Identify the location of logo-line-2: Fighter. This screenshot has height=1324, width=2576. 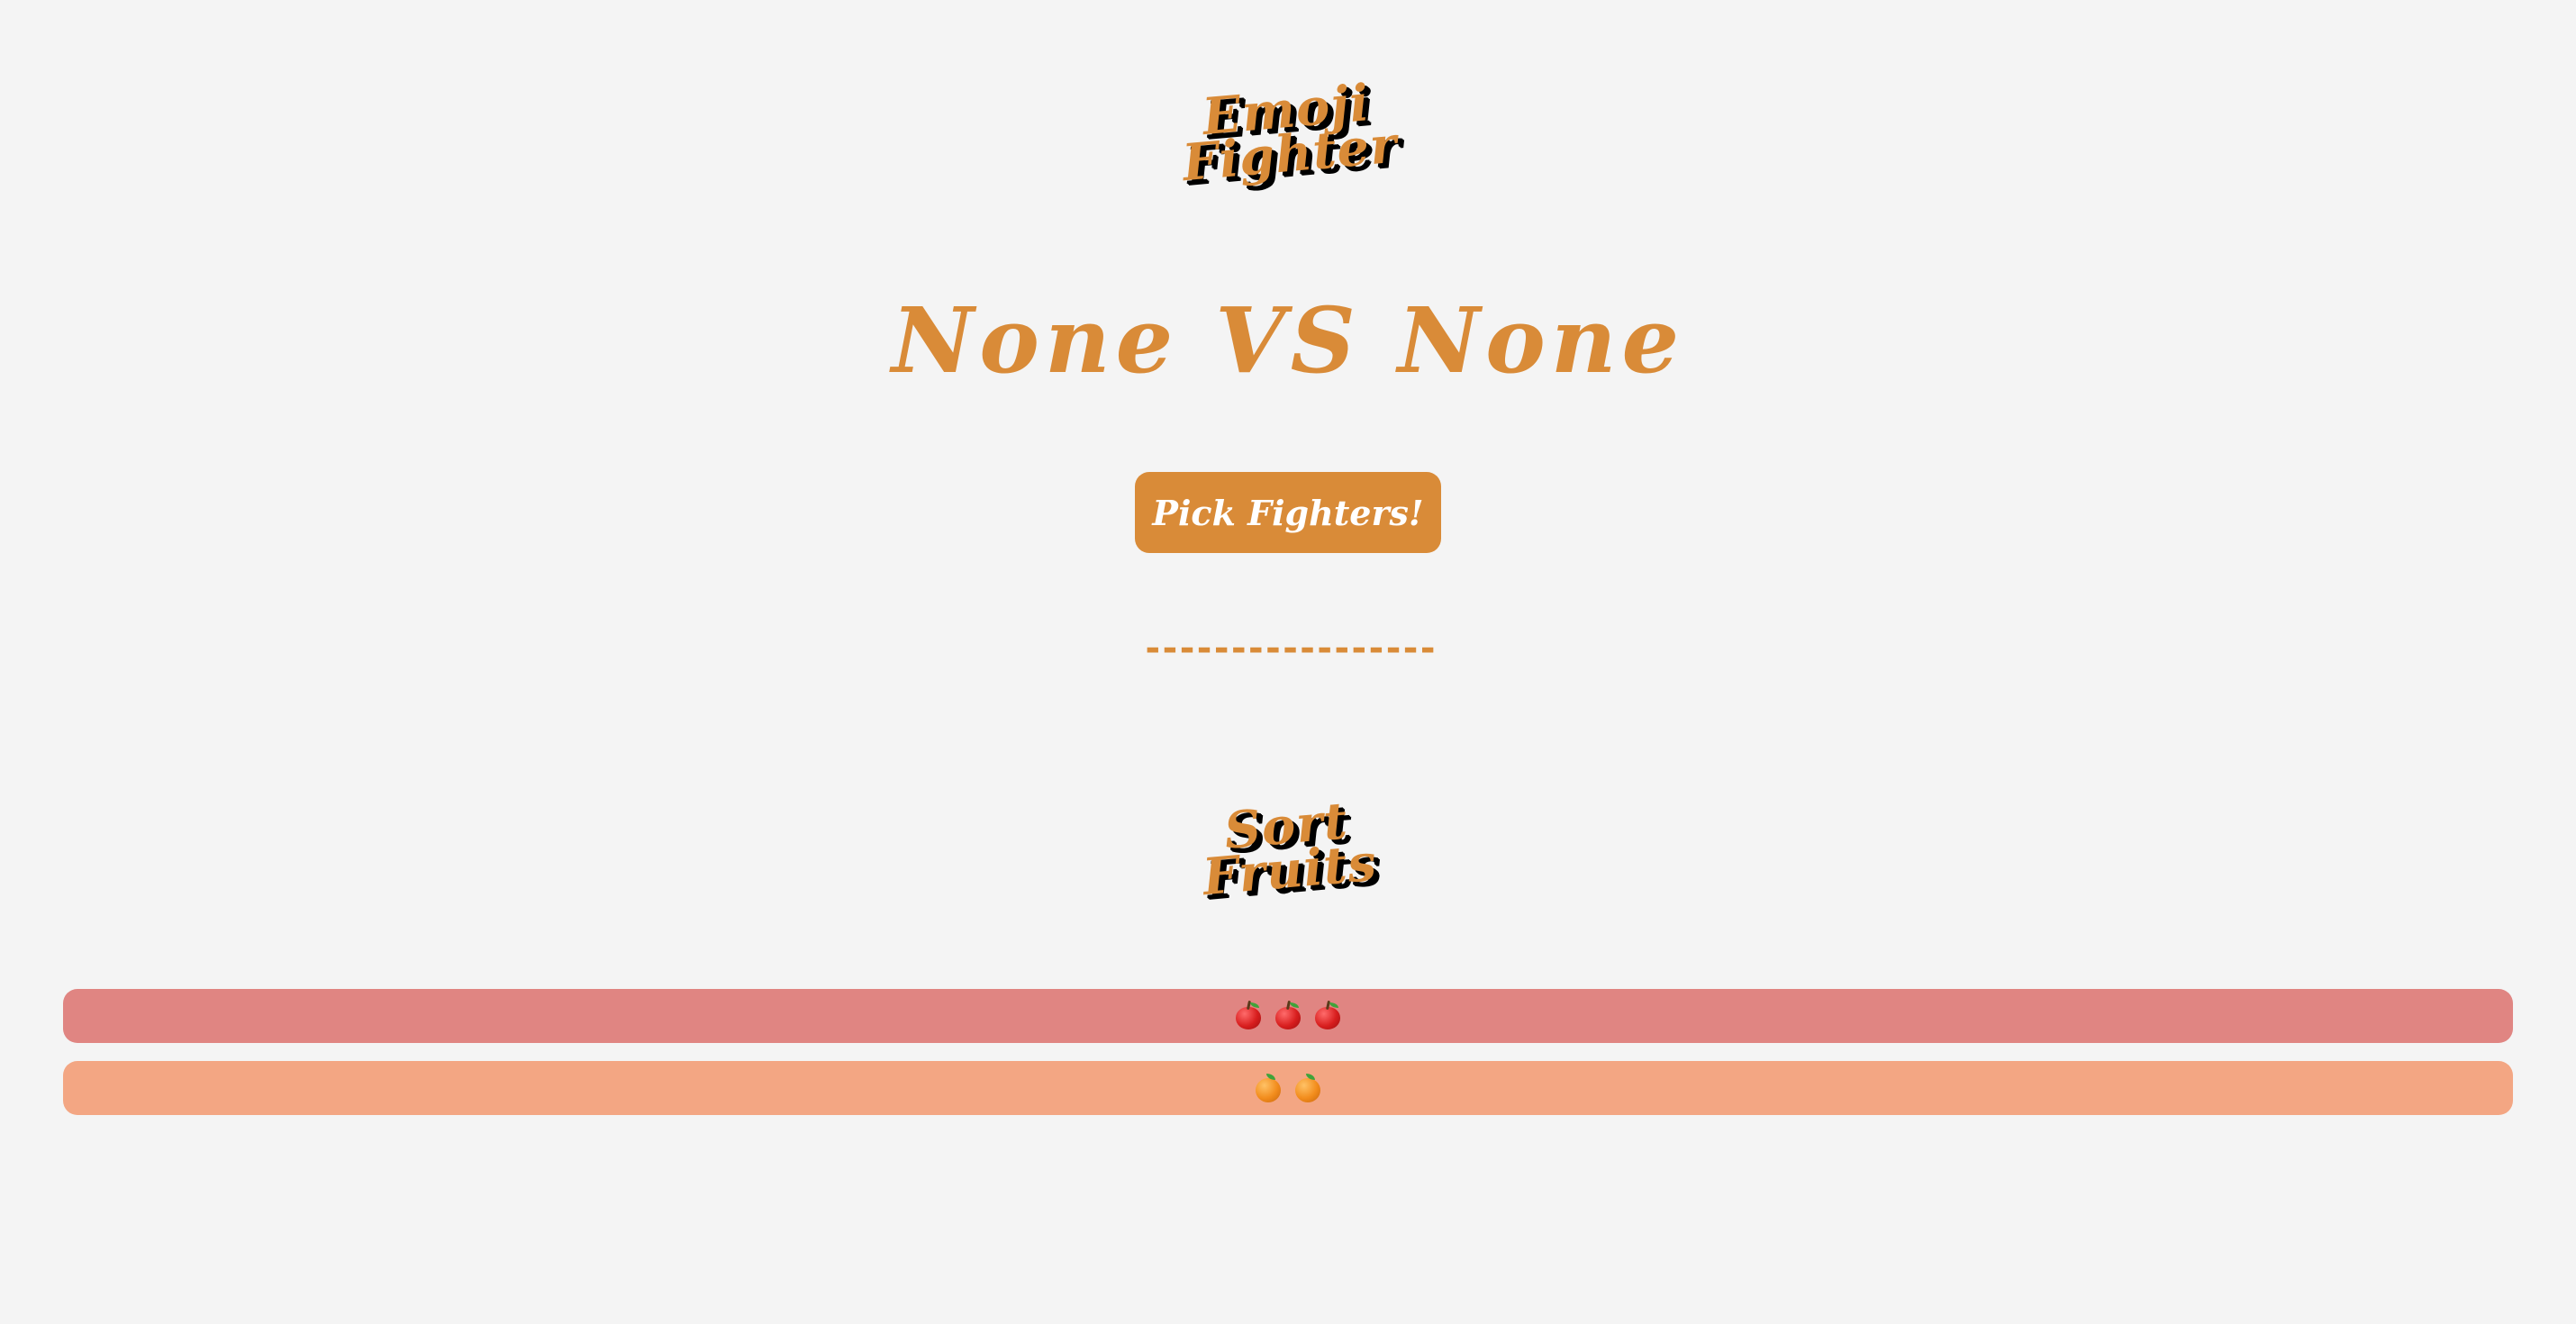
(1290, 154).